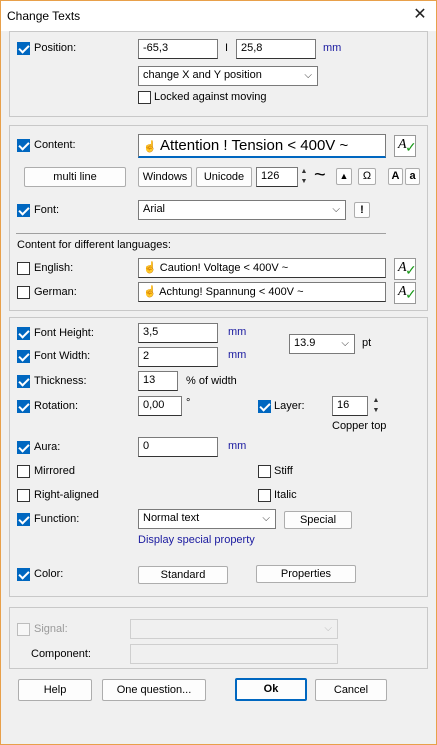  What do you see at coordinates (276, 49) in the screenshot?
I see `position-y-input: 25,8` at bounding box center [276, 49].